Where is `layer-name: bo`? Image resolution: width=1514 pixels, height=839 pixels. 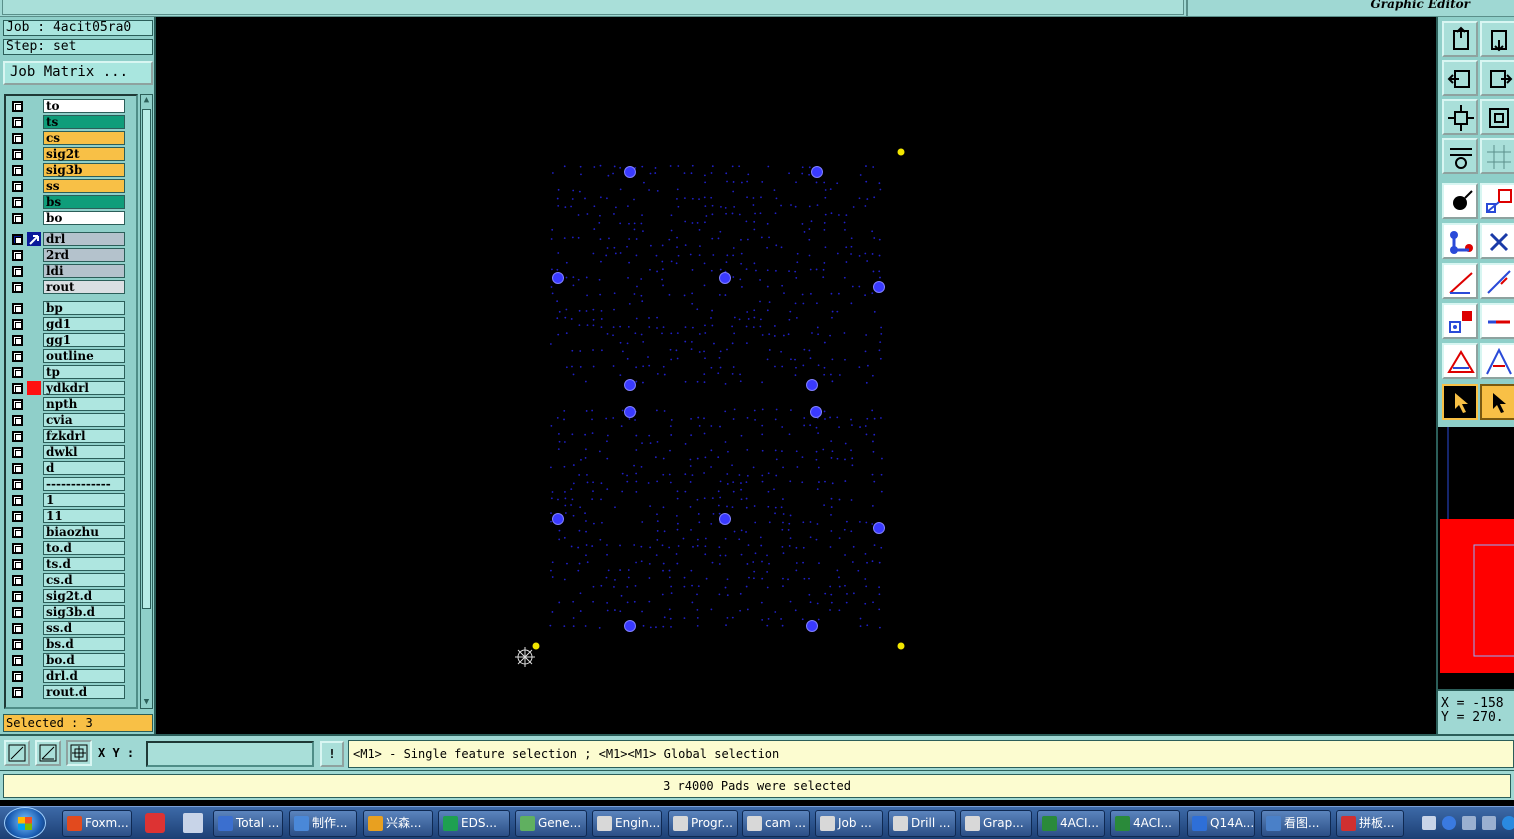
layer-name: bo is located at coordinates (84, 218).